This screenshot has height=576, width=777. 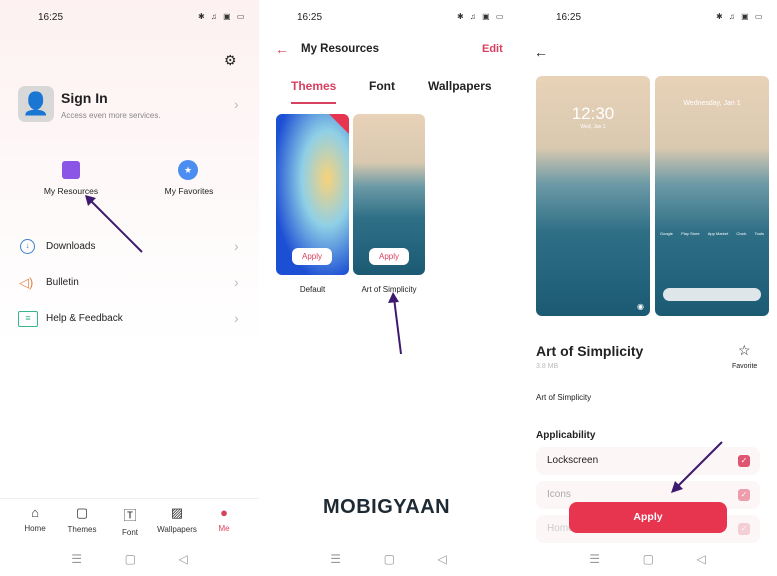 What do you see at coordinates (640, 306) in the screenshot?
I see `camera-icon: ◉` at bounding box center [640, 306].